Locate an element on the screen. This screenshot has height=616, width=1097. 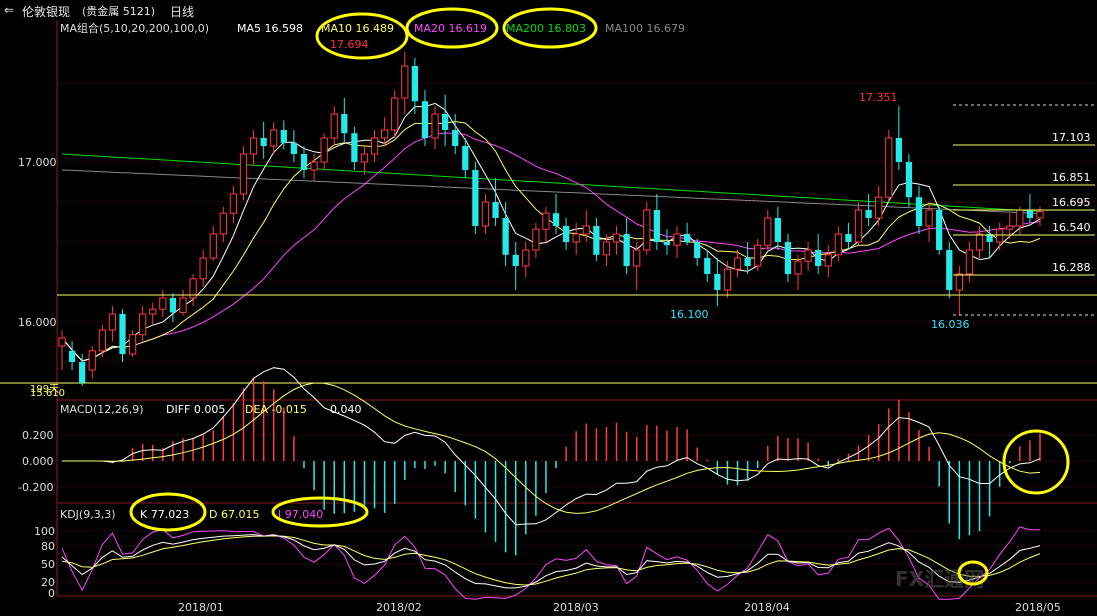
x-tick-2018-05: 2018/05 is located at coordinates (1038, 607).